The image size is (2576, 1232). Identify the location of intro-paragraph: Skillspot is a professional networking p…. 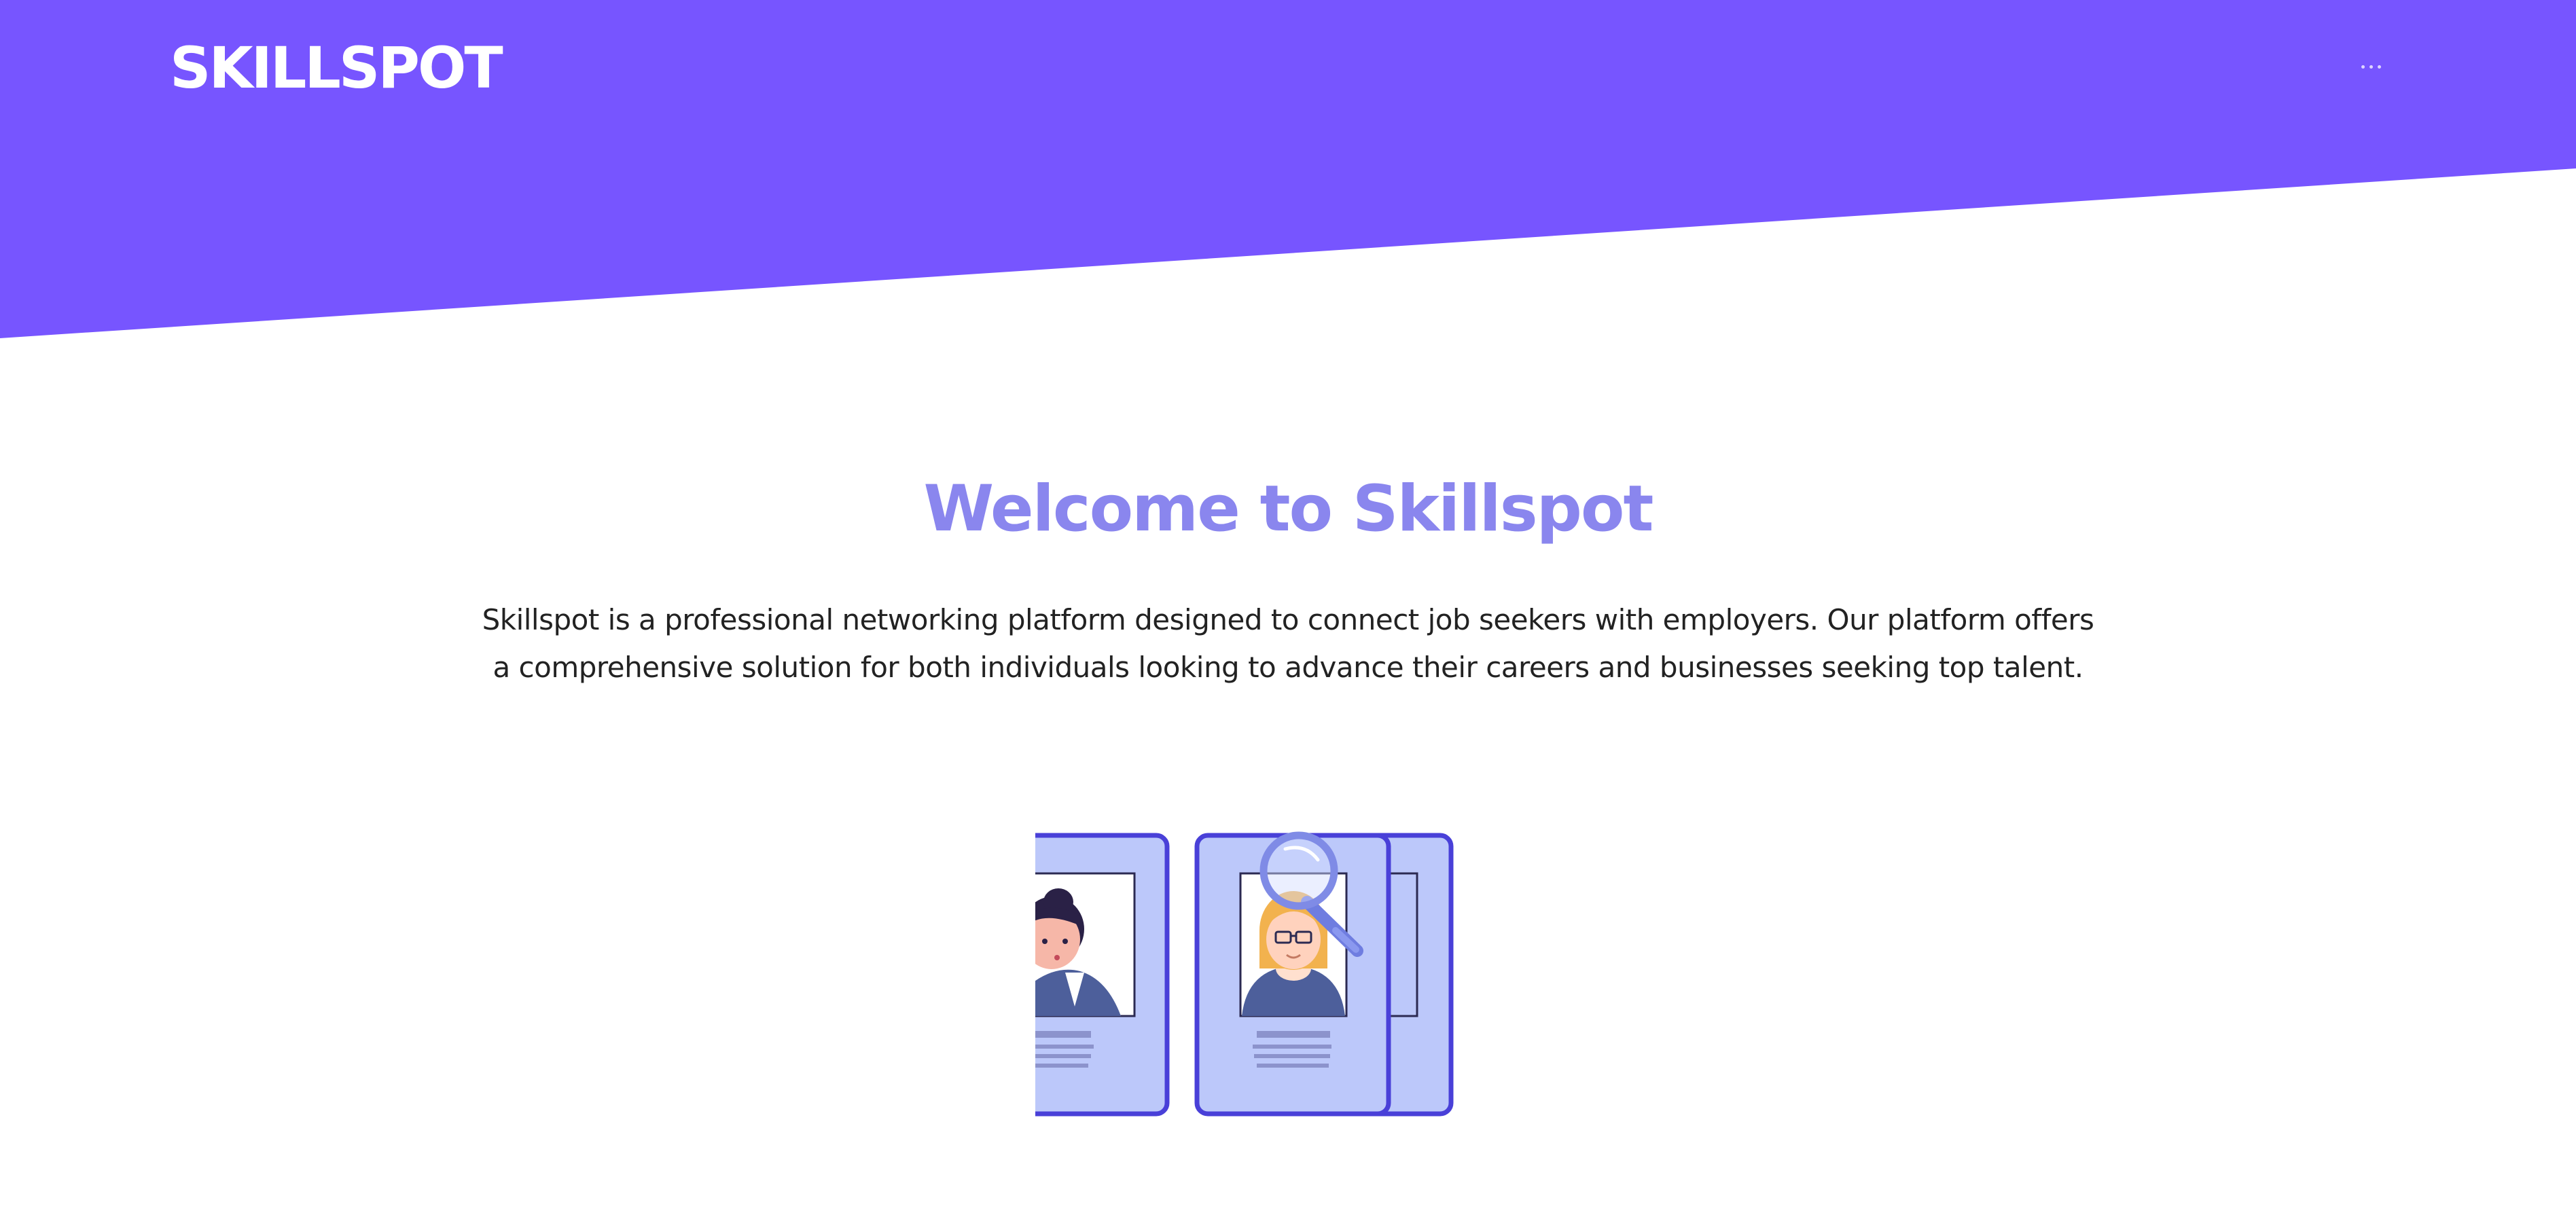
(1288, 643).